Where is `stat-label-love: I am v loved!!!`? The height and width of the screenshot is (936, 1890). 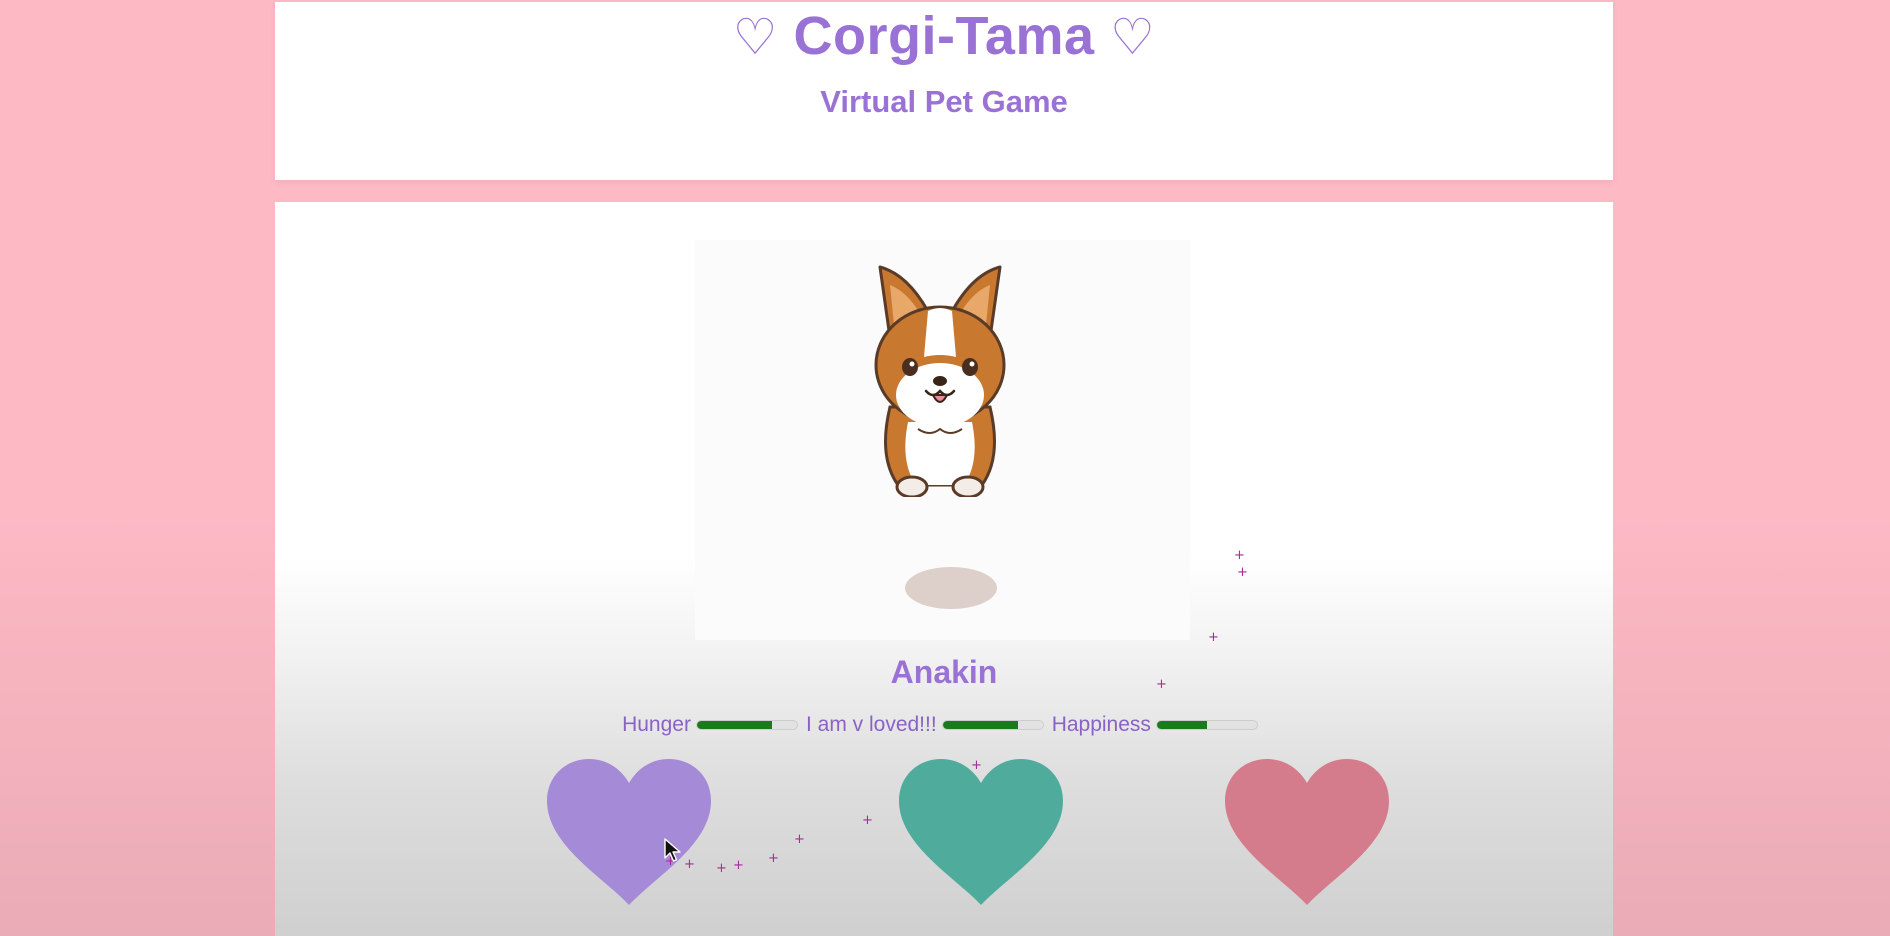 stat-label-love: I am v loved!!! is located at coordinates (871, 724).